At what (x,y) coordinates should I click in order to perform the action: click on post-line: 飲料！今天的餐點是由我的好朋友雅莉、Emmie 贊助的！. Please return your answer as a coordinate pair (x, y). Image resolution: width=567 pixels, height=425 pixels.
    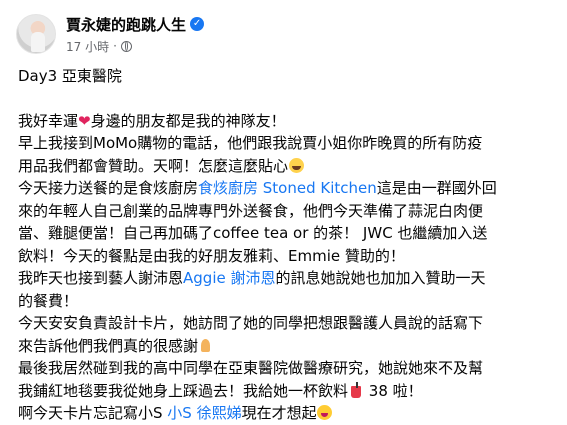
    Looking at the image, I should click on (211, 255).